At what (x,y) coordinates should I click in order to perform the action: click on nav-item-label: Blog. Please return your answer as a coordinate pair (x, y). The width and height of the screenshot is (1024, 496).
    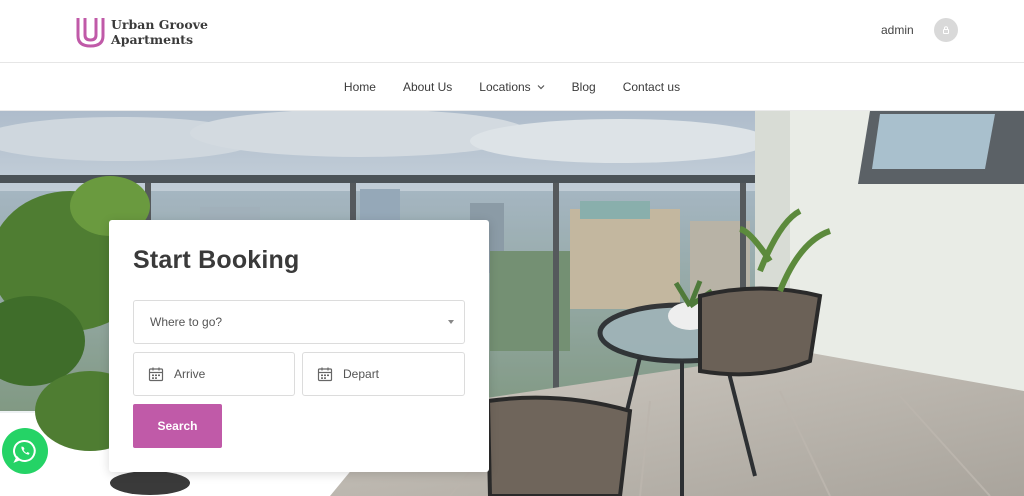
    Looking at the image, I should click on (583, 86).